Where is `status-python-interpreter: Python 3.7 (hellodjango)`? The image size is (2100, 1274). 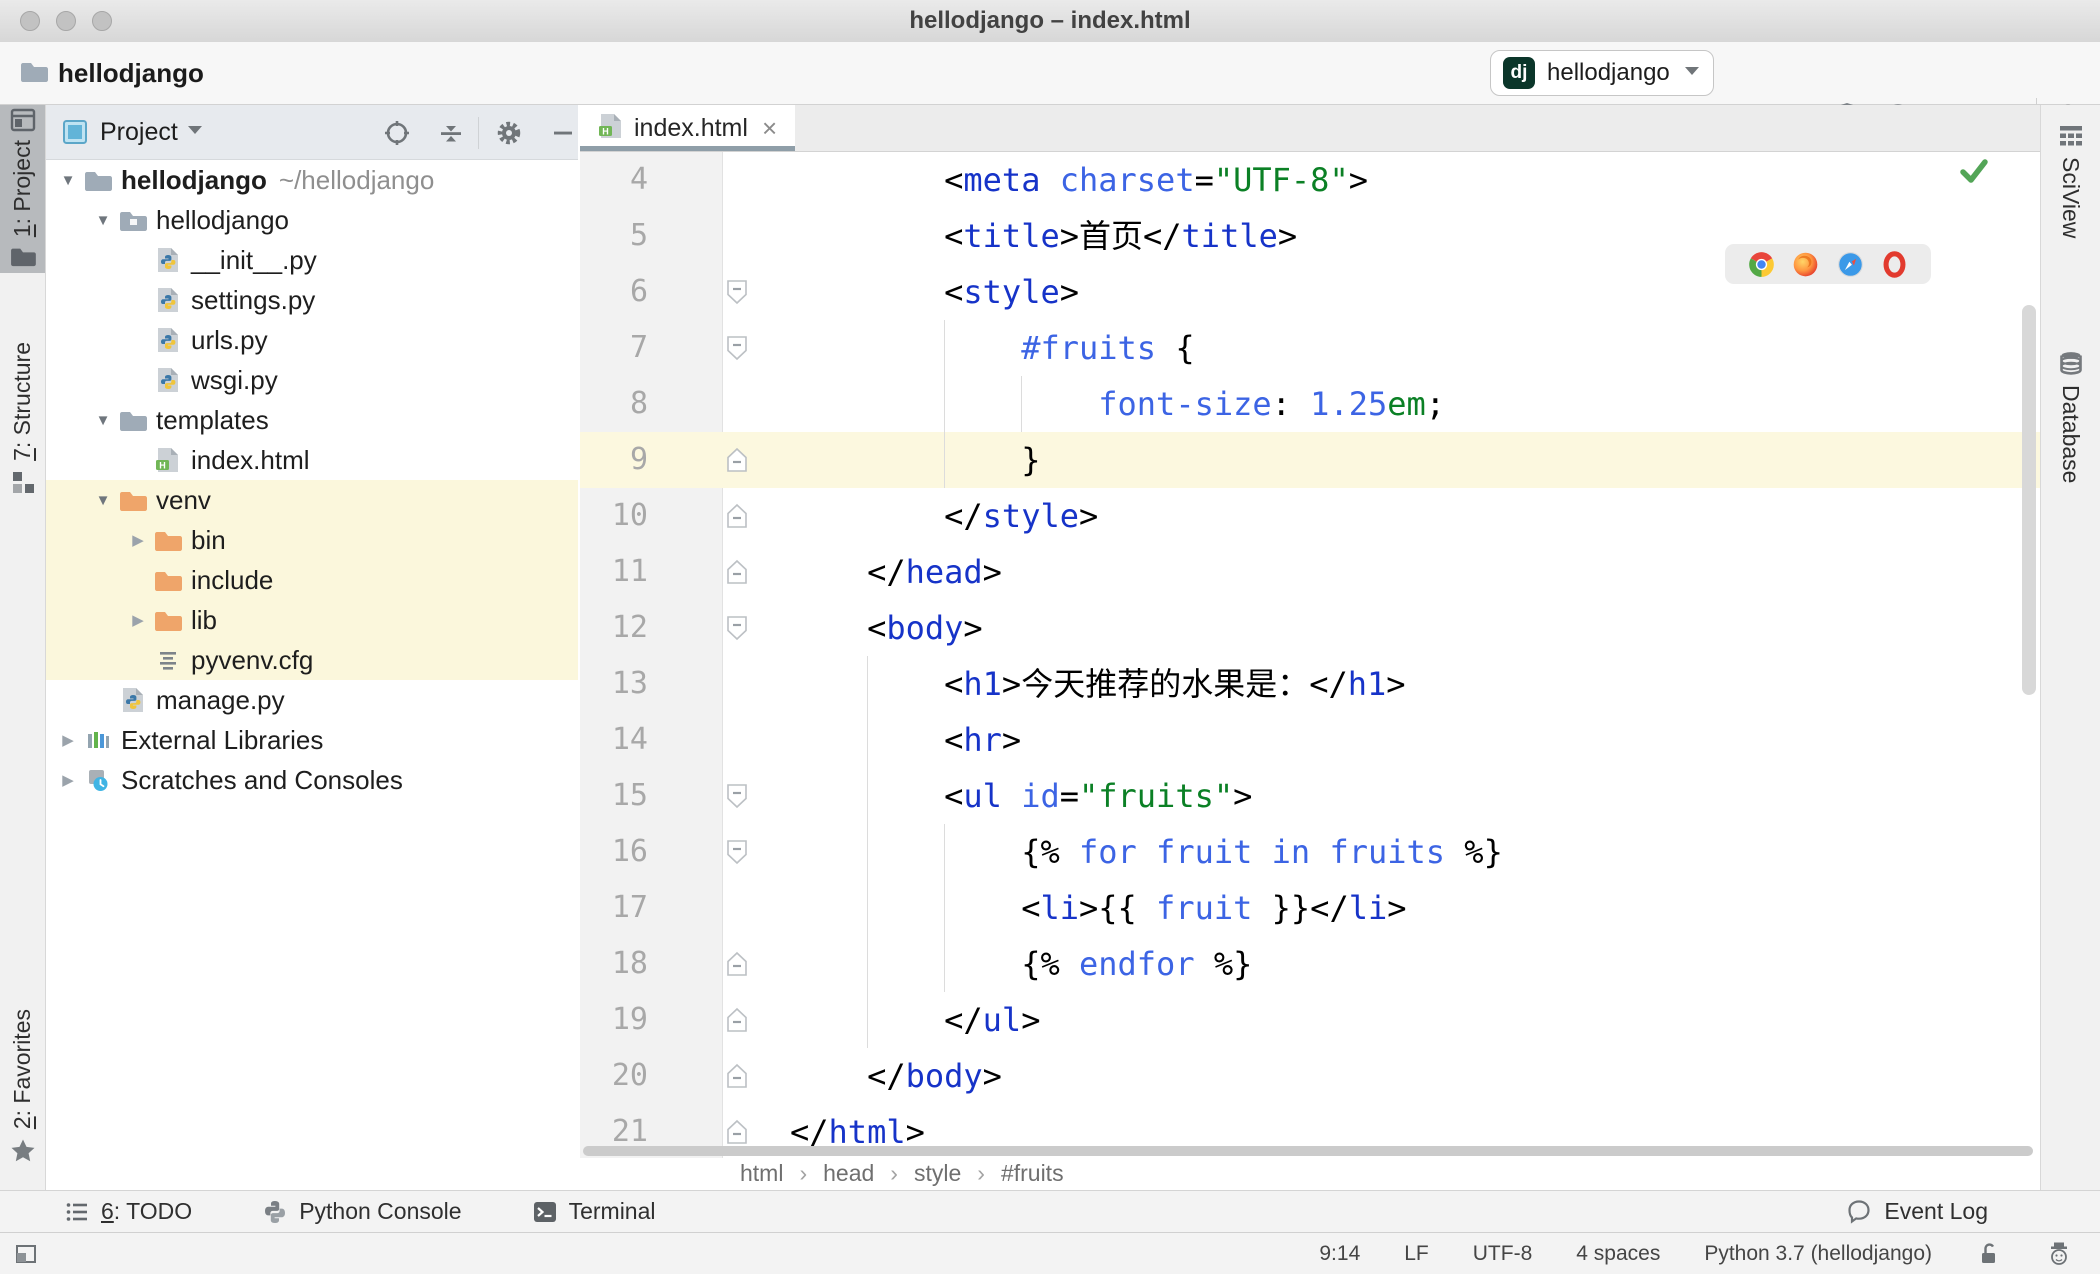 status-python-interpreter: Python 3.7 (hellodjango) is located at coordinates (1818, 1254).